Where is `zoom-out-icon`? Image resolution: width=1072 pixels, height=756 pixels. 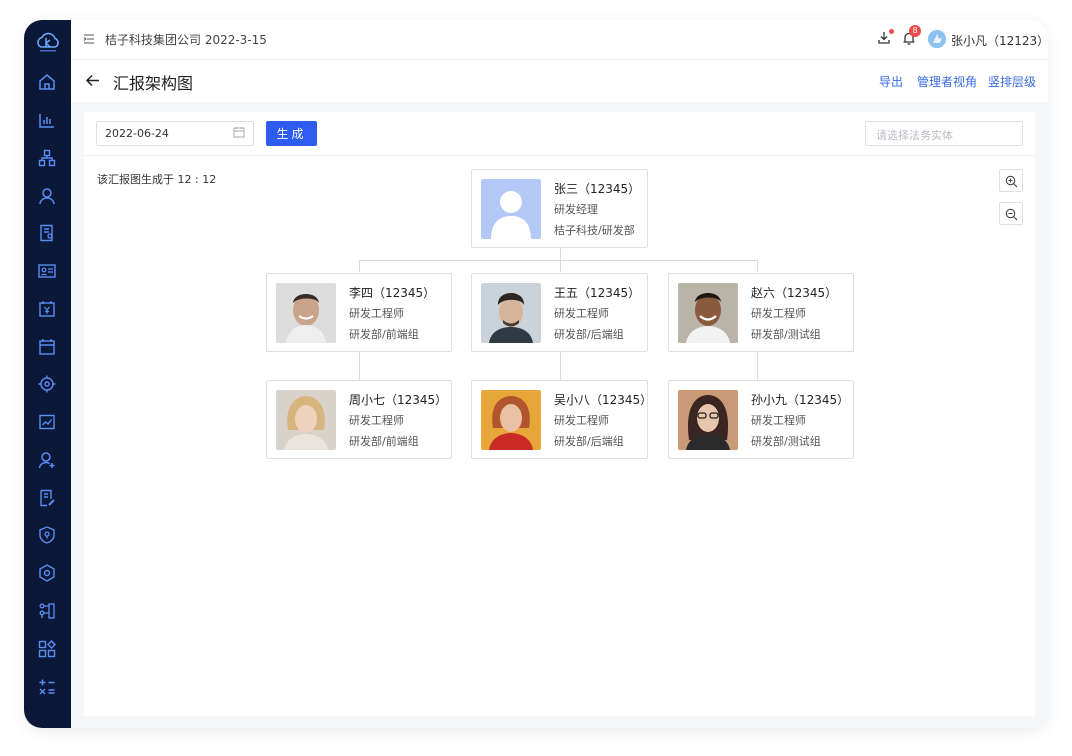 zoom-out-icon is located at coordinates (1011, 214).